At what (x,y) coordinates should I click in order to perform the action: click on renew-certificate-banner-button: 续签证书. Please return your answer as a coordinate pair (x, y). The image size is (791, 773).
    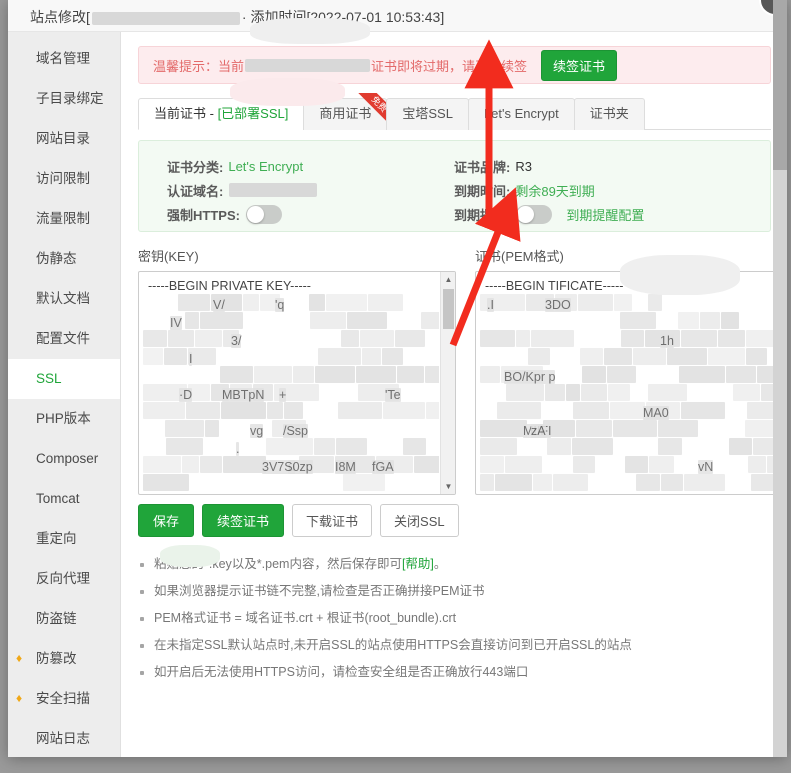
    Looking at the image, I should click on (579, 65).